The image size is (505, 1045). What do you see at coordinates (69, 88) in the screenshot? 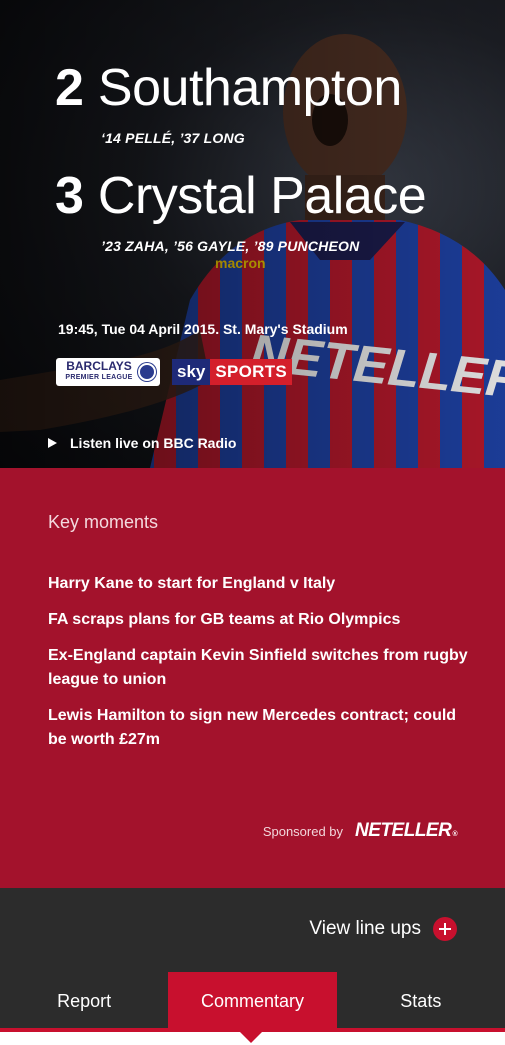
I see `home-score: 2` at bounding box center [69, 88].